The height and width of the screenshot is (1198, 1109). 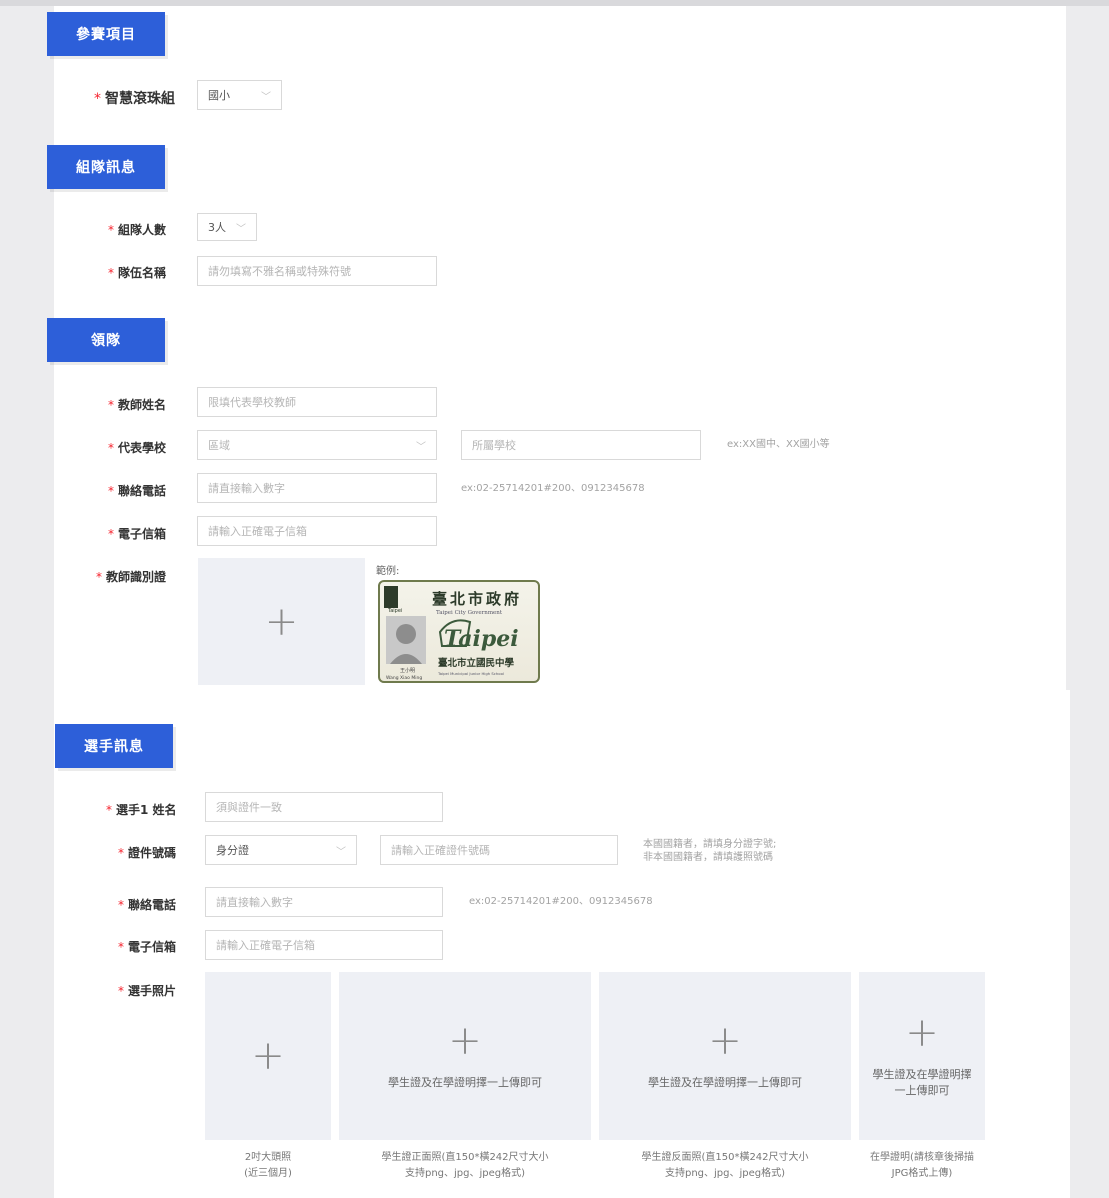 I want to click on enrollment-proof-upload: + 學生證及在學證明擇 一上傳即可, so click(x=922, y=1056).